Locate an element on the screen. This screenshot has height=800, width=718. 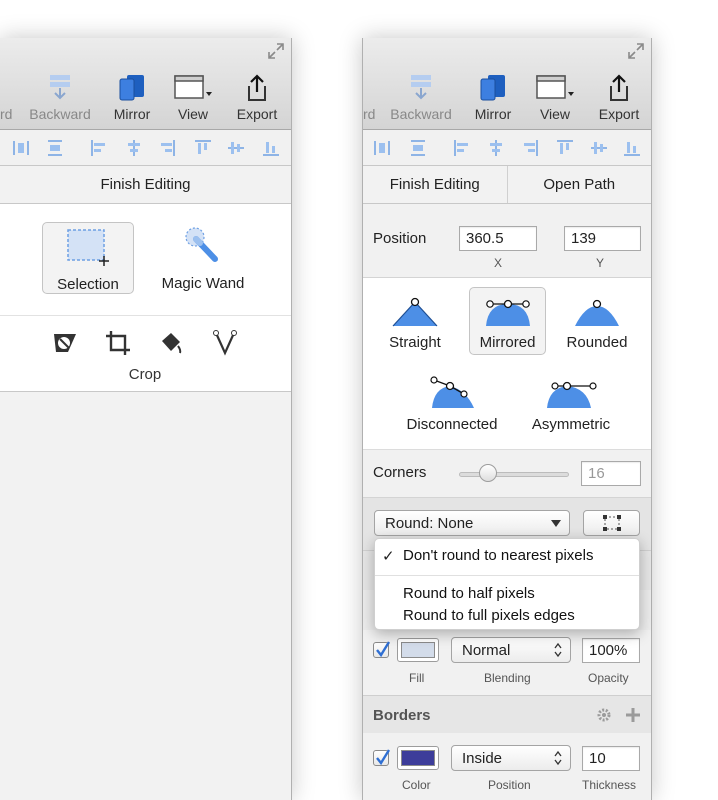
mirrored-point-button: Mirrored is located at coordinates (507, 321).